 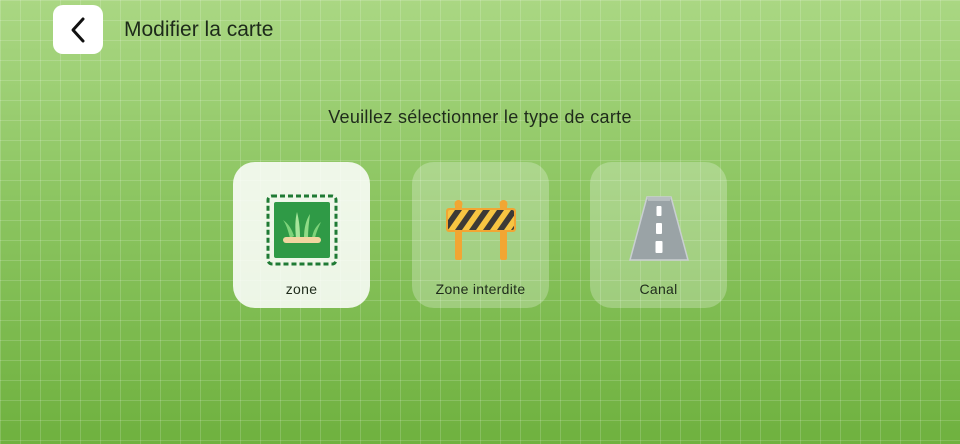 I want to click on map-type-card-zone-interdite: Zone interdite, so click(x=480, y=235).